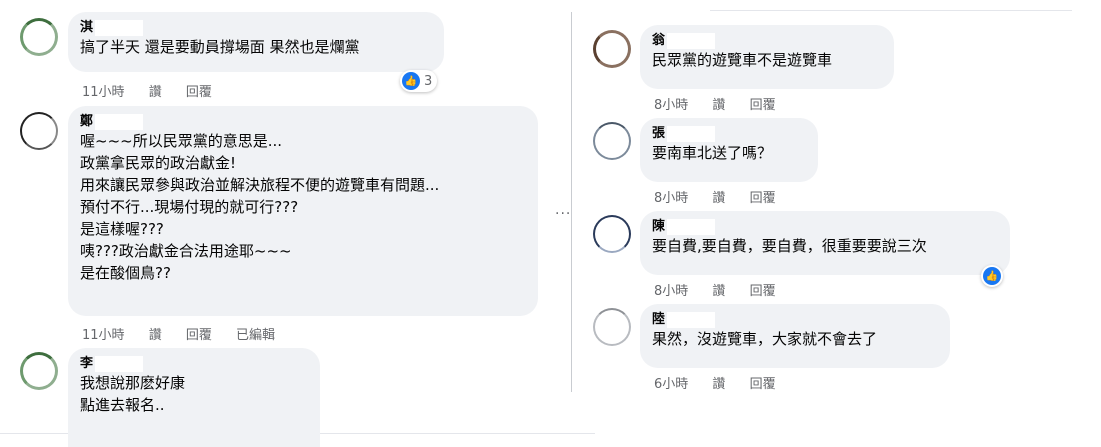  I want to click on comment-text: 要南車北送了嗎？, so click(712, 153).